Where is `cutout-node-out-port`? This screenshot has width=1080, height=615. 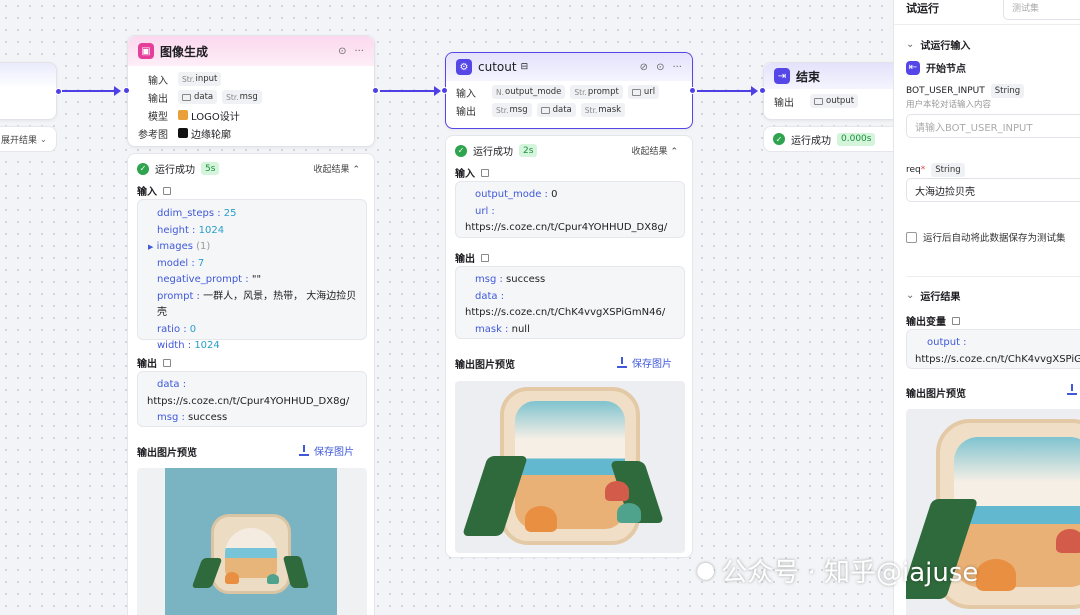
cutout-node-out-port is located at coordinates (692, 90).